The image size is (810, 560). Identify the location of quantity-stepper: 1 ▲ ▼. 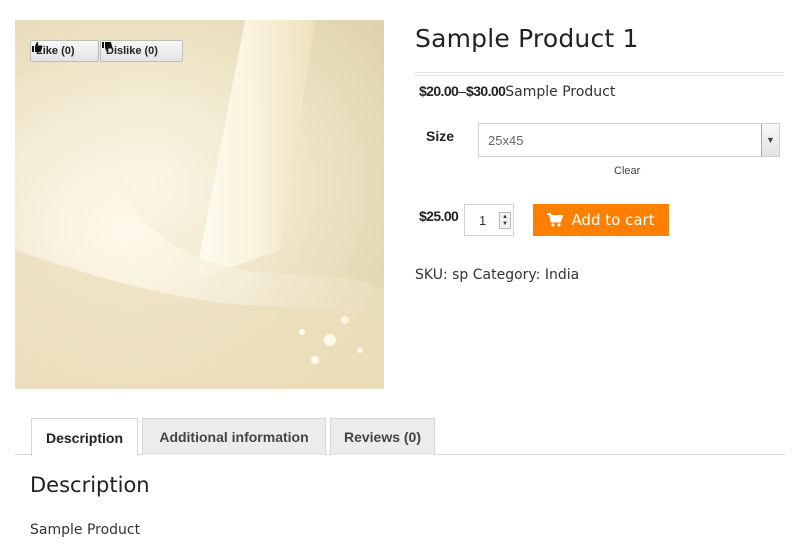
(489, 220).